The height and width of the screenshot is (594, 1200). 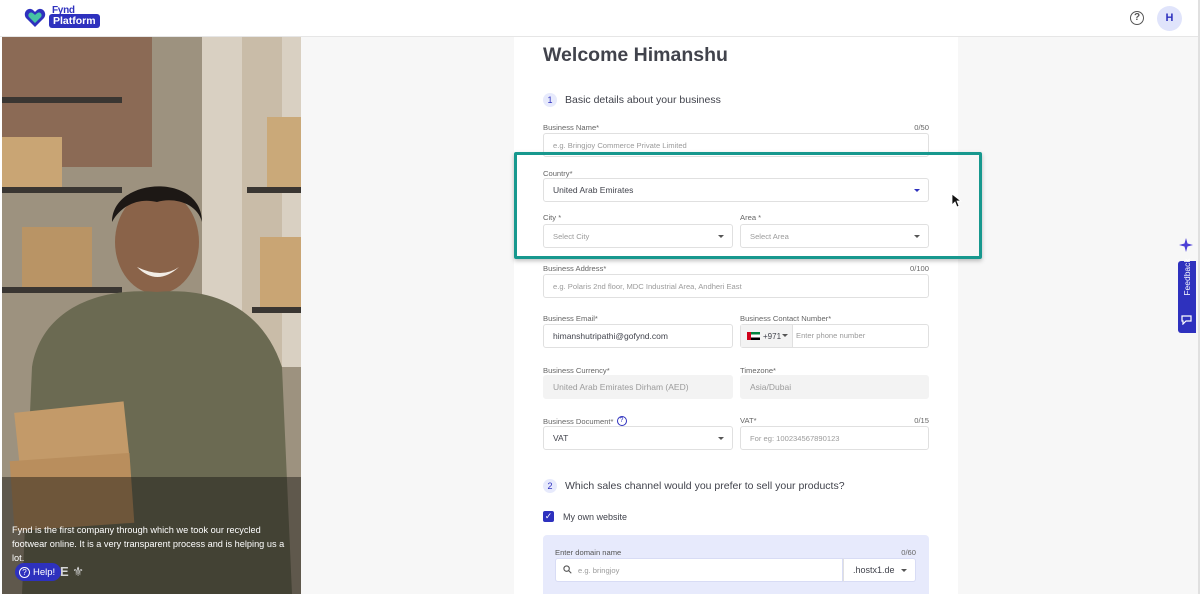 I want to click on business-address-counter: 0/100, so click(x=919, y=268).